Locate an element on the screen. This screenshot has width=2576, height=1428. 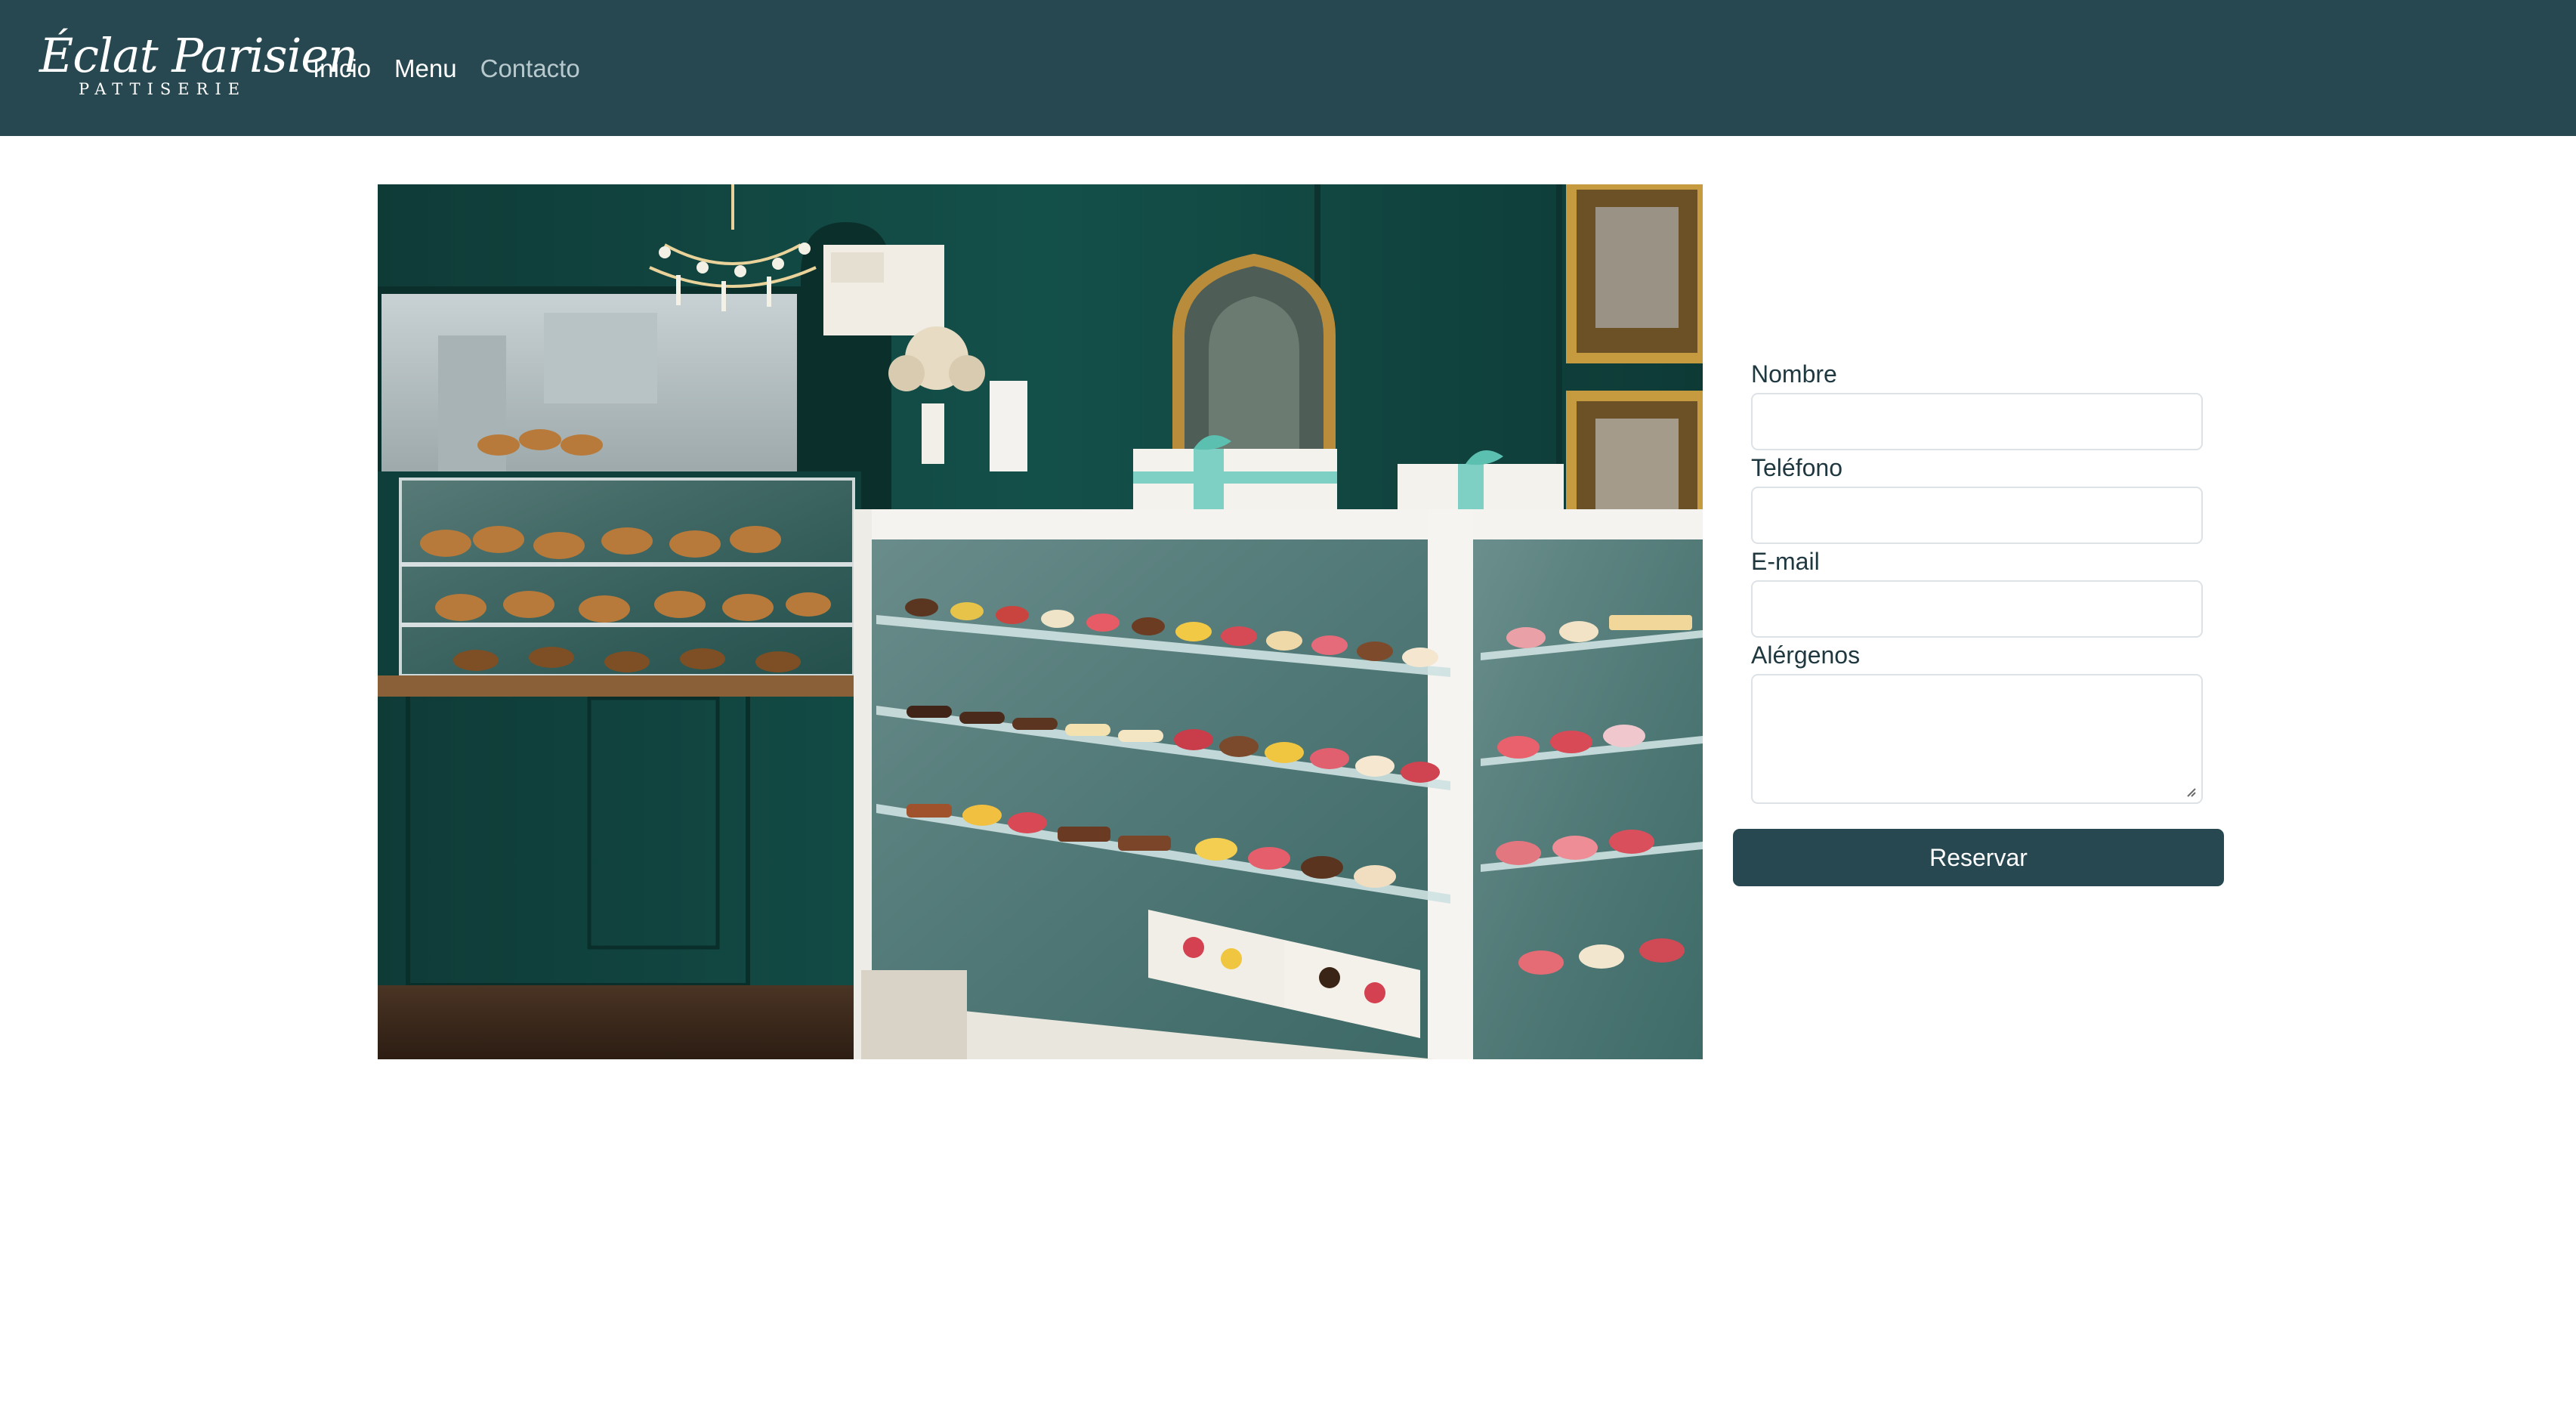
brand-logo: Éclat Parisien PATTISERIE is located at coordinates (198, 66).